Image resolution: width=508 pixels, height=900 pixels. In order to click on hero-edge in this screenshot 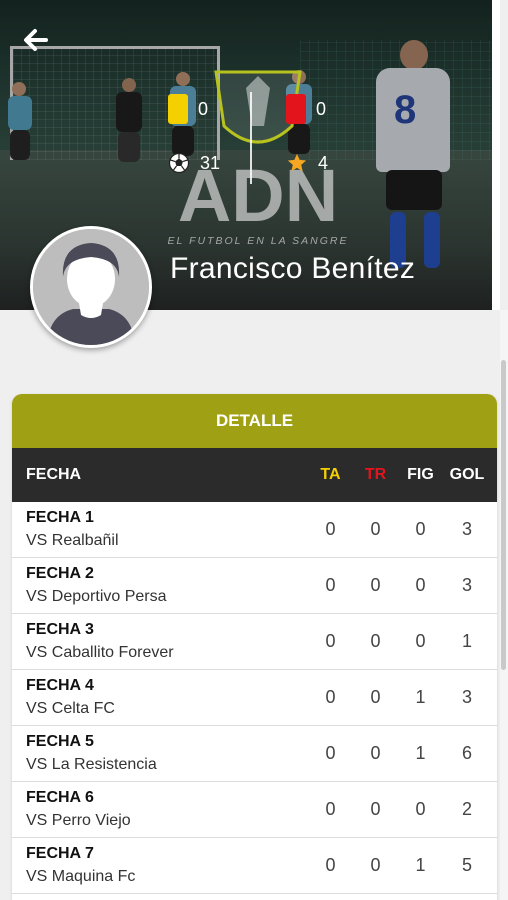, I will do `click(496, 155)`.